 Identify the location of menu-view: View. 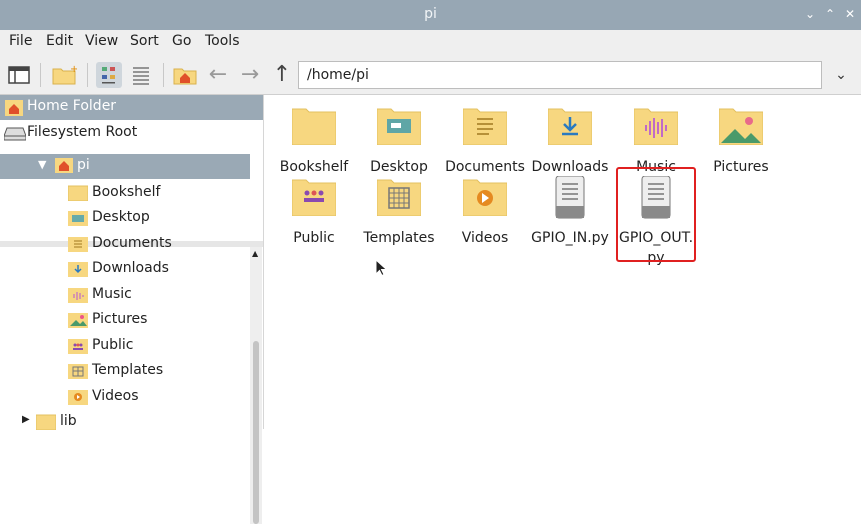
(101, 41).